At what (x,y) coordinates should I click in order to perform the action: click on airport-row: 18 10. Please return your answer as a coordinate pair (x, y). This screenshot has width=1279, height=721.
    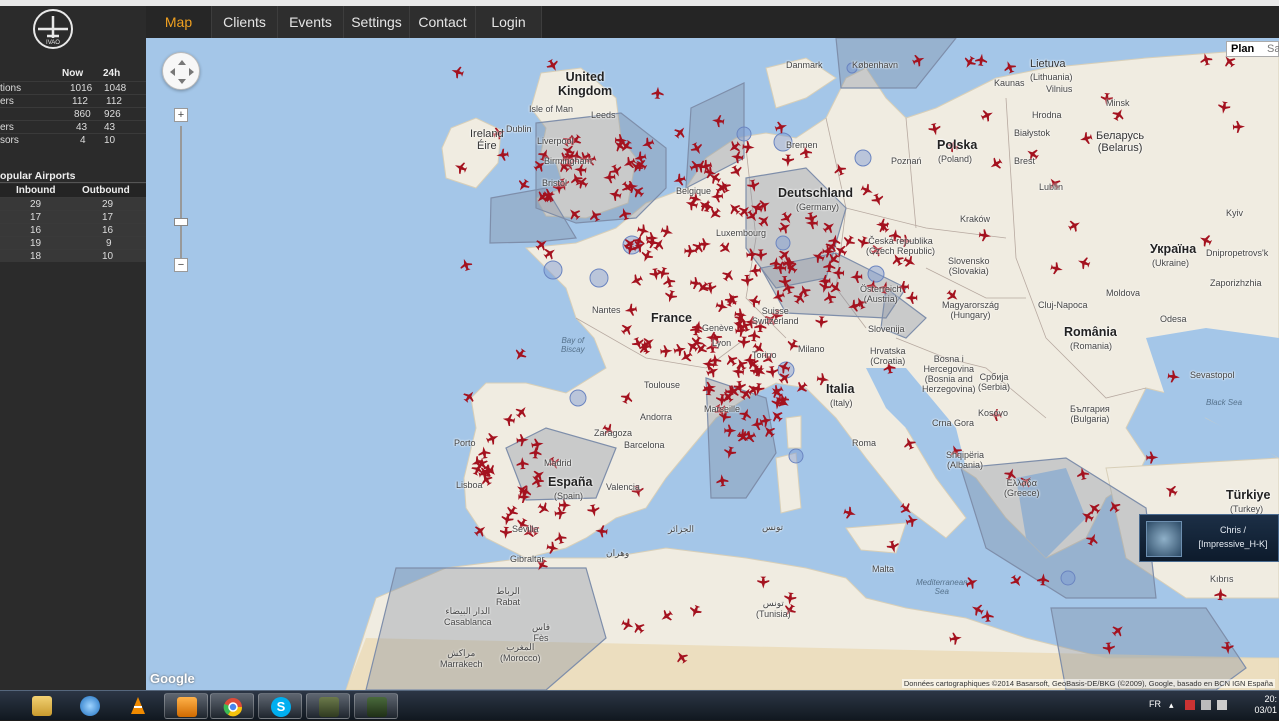
    Looking at the image, I should click on (73, 255).